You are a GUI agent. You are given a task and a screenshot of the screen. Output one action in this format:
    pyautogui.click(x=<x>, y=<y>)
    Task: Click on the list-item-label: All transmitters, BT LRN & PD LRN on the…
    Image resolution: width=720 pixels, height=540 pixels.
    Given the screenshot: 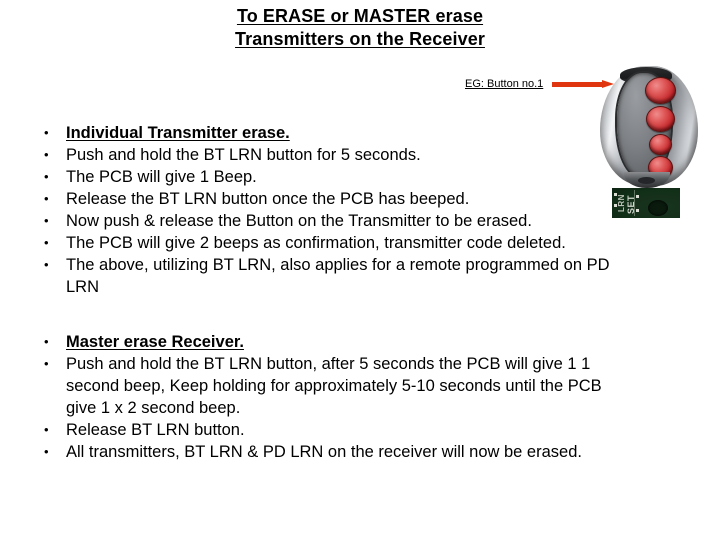 What is the action you would take?
    pyautogui.click(x=324, y=452)
    